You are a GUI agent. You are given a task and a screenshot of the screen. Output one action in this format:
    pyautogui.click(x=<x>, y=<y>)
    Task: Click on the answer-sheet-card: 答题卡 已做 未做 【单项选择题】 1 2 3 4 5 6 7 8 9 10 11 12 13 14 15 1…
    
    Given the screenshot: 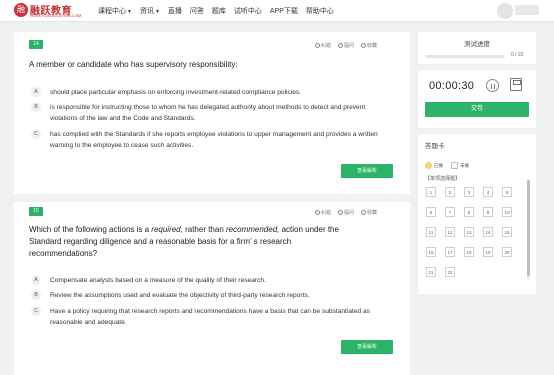 What is the action you would take?
    pyautogui.click(x=477, y=214)
    